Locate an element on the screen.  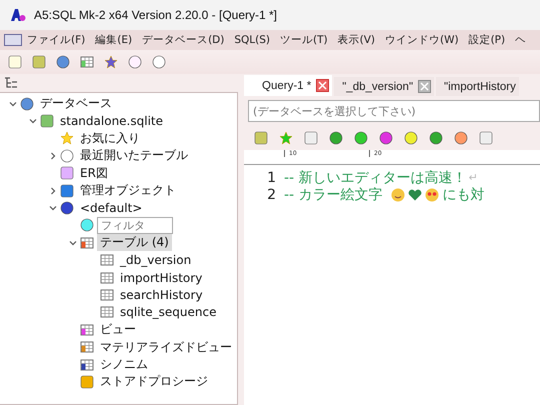
menu-item: SQL(S) is located at coordinates (252, 40).